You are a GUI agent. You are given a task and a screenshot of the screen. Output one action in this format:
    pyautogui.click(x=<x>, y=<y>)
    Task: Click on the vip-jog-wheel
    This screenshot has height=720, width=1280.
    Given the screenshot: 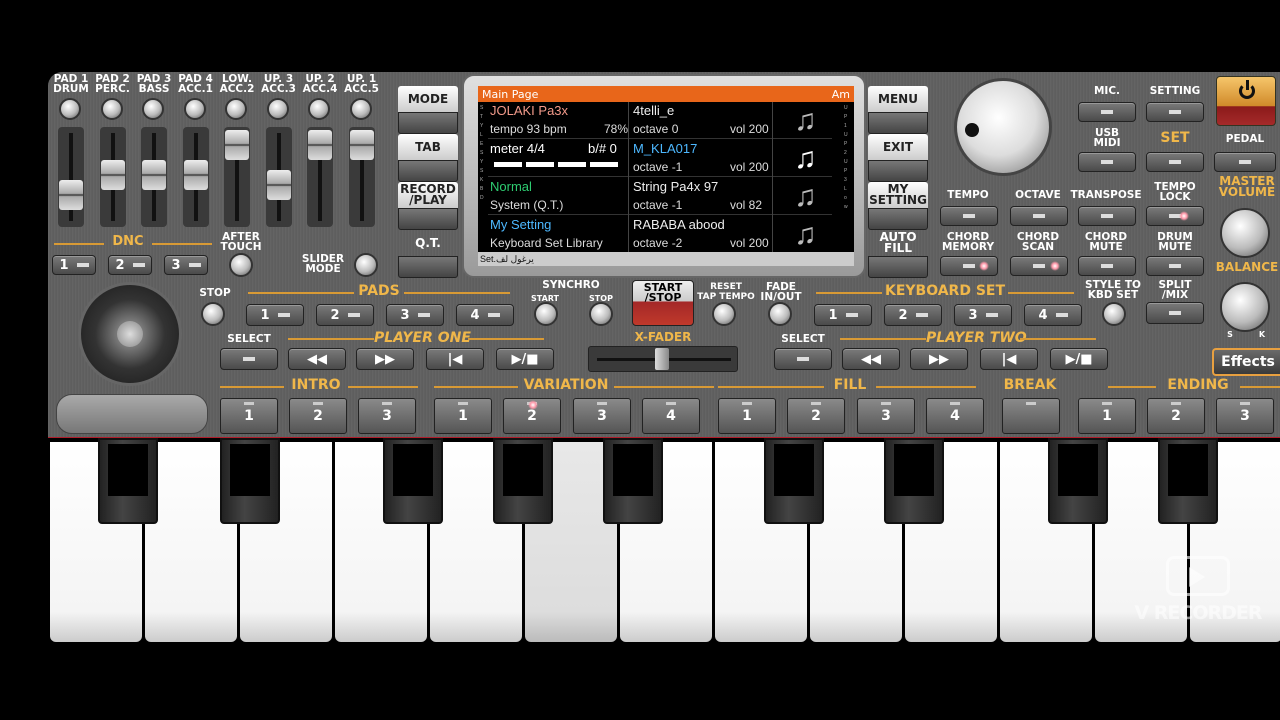 What is the action you would take?
    pyautogui.click(x=130, y=334)
    